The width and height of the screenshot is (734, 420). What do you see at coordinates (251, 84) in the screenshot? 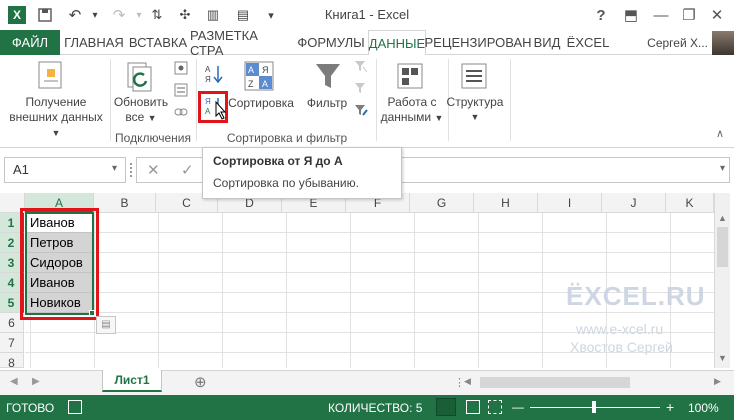
I see `svg-text: Z` at bounding box center [251, 84].